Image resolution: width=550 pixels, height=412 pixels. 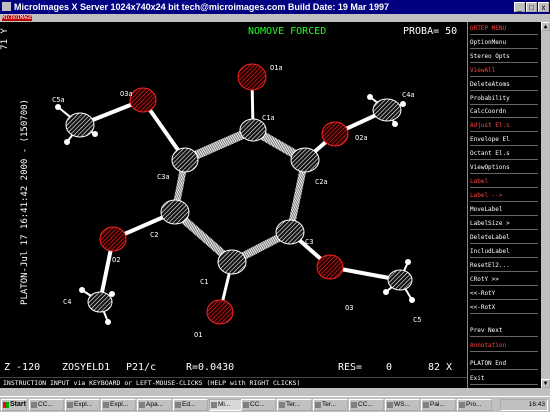 I want to click on atom-label: C4a, so click(x=408, y=95).